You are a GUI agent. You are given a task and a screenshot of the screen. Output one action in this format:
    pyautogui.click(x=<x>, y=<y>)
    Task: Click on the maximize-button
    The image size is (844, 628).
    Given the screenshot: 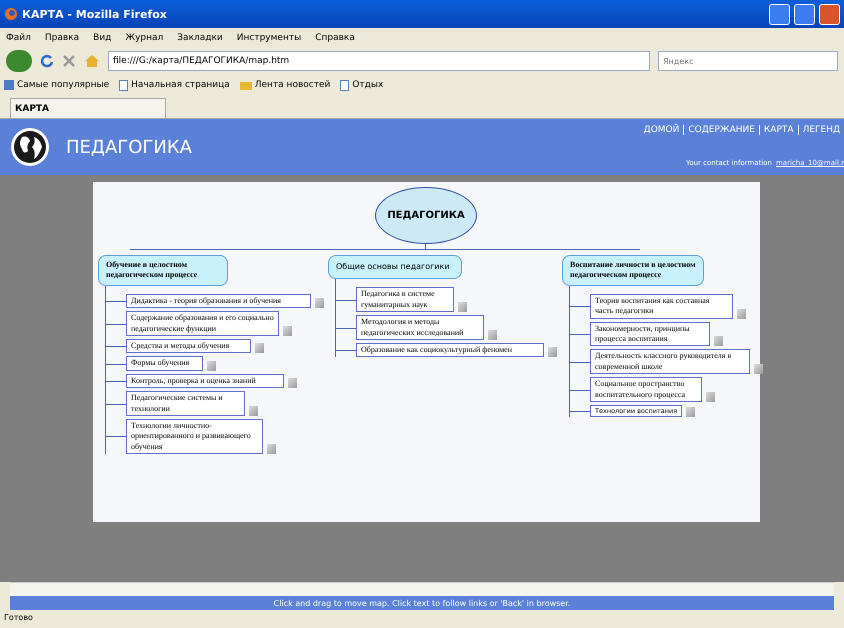 What is the action you would take?
    pyautogui.click(x=804, y=14)
    